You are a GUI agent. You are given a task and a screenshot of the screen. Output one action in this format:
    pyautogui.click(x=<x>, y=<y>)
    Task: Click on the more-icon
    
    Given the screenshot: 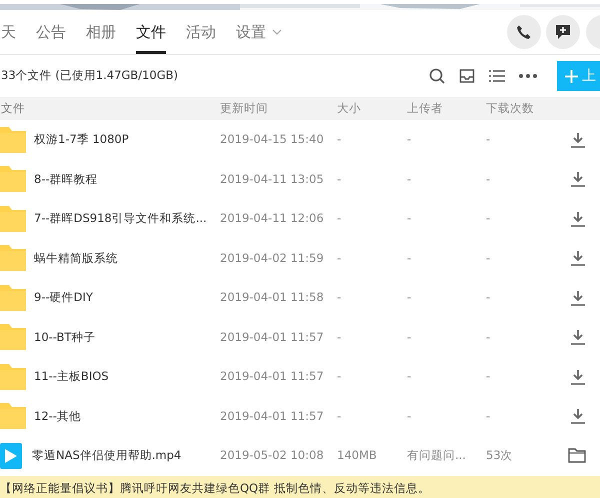 What is the action you would take?
    pyautogui.click(x=528, y=76)
    